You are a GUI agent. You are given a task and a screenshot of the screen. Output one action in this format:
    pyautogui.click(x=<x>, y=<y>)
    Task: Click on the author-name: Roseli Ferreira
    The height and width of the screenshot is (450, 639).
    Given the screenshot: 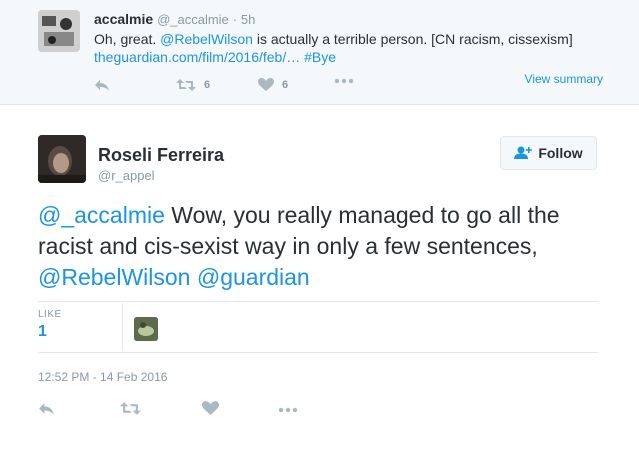 What is the action you would take?
    pyautogui.click(x=161, y=155)
    